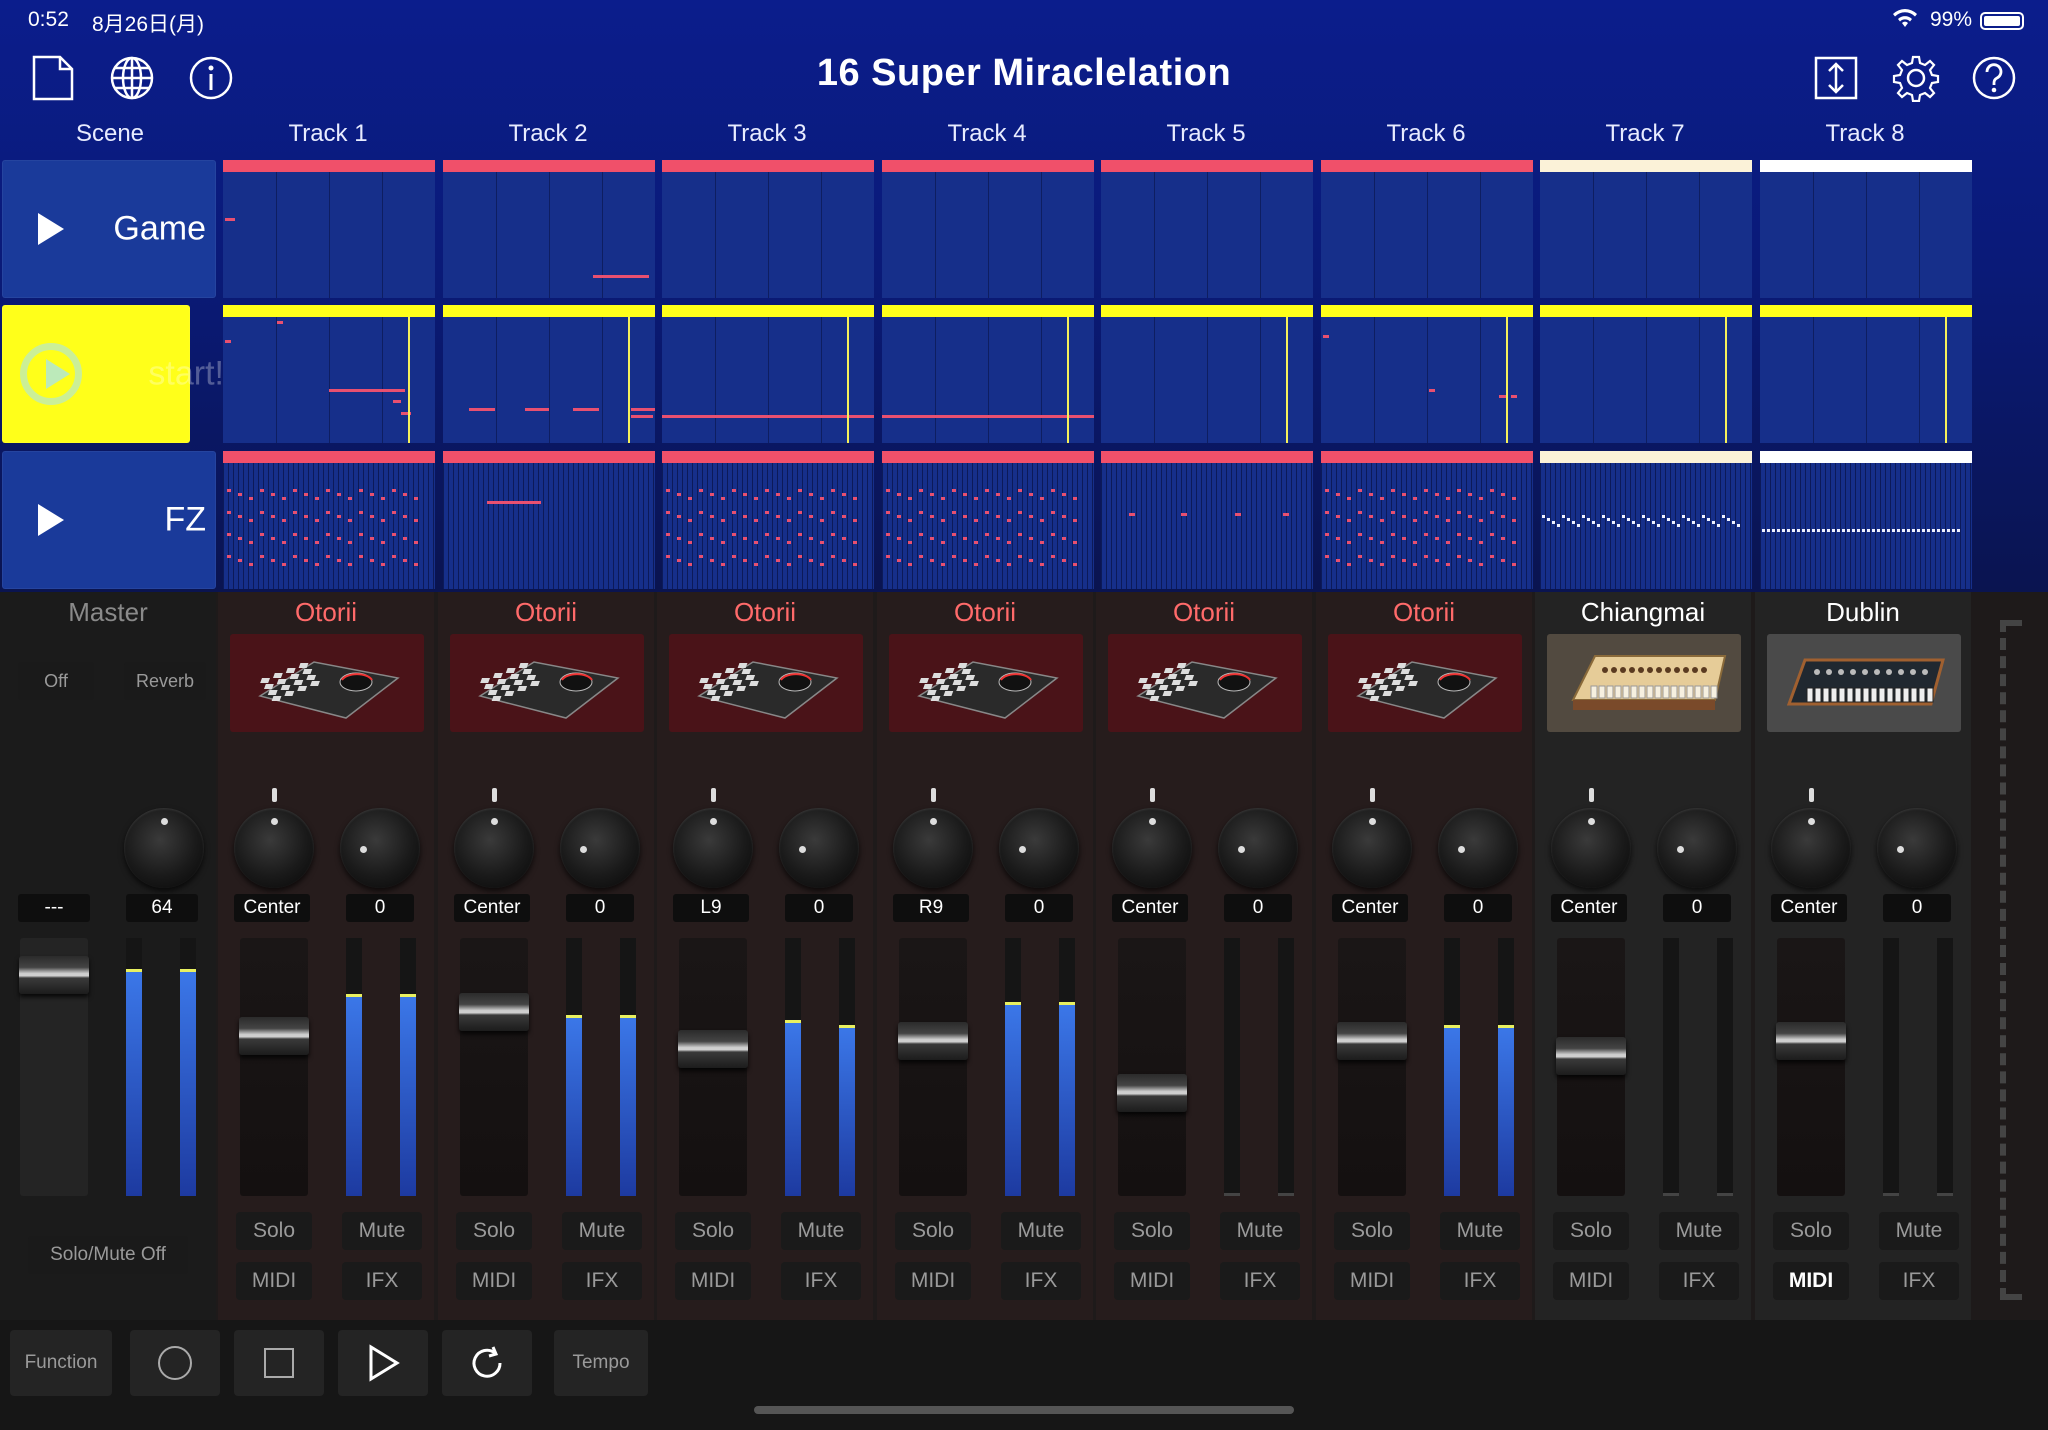 This screenshot has width=2048, height=1430. What do you see at coordinates (108, 1255) in the screenshot?
I see `solo-mute-off-button: Solo/Mute Off` at bounding box center [108, 1255].